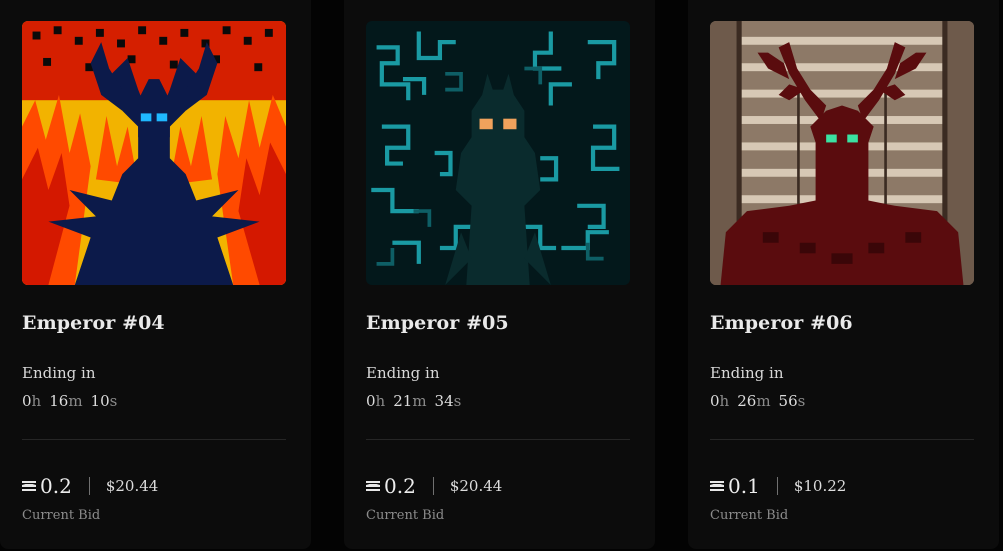  I want to click on current-bid-eth: 0.1, so click(744, 486).